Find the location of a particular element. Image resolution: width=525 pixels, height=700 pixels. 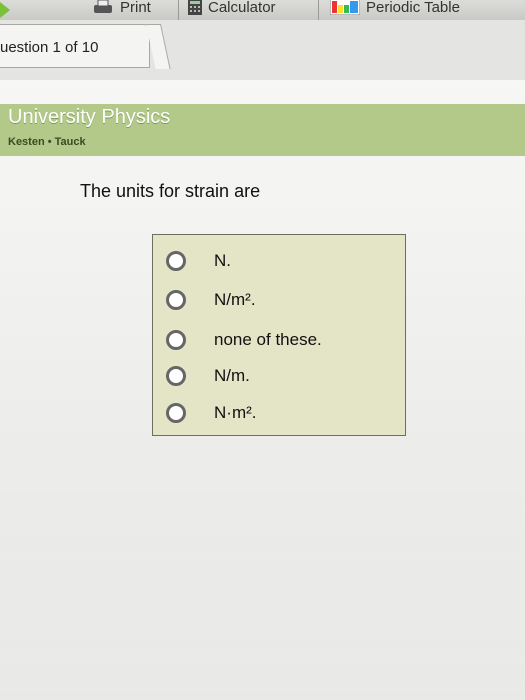

answer-option-label: N. is located at coordinates (222, 260).